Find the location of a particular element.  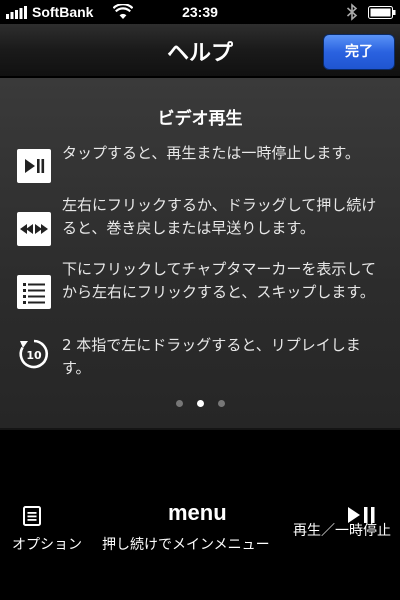

clock: 23:39 is located at coordinates (200, 12).